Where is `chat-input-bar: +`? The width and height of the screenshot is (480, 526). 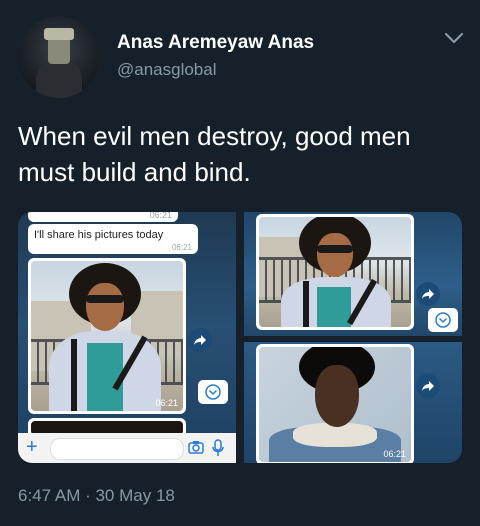
chat-input-bar: + is located at coordinates (127, 448).